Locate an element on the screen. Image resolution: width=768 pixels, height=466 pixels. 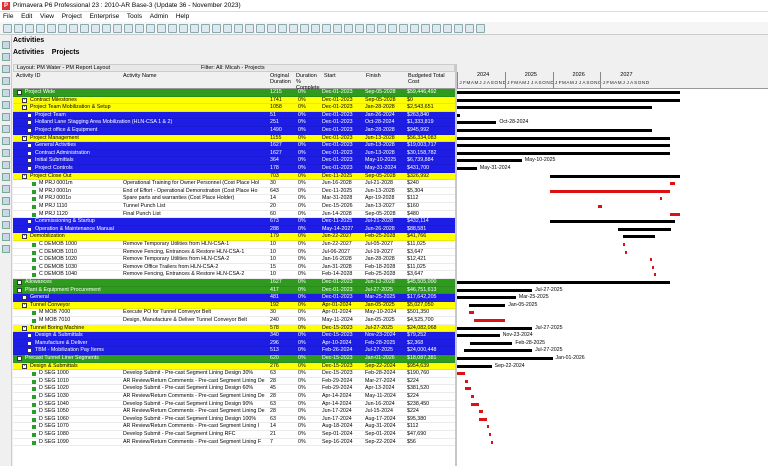
layout-selector: Layout: PM Water - PM Report Layout is located at coordinates (63, 68).